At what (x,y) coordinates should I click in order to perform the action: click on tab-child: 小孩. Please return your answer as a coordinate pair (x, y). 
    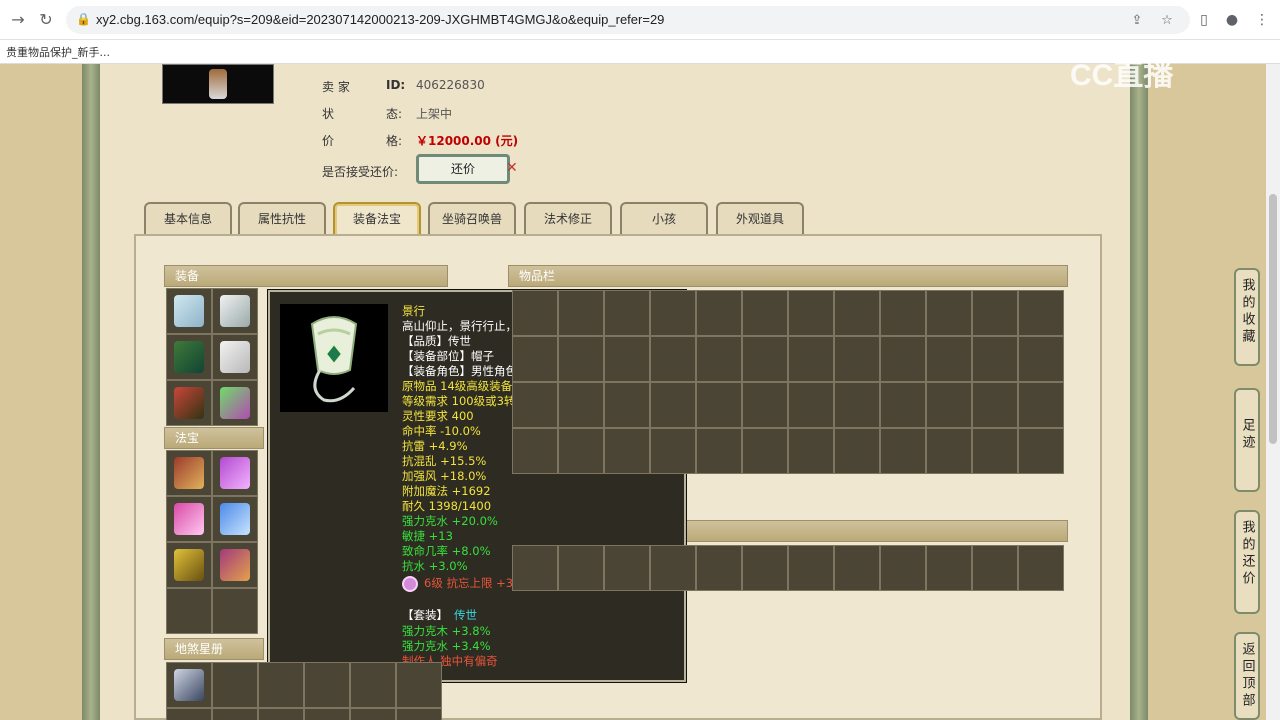
    Looking at the image, I should click on (664, 219).